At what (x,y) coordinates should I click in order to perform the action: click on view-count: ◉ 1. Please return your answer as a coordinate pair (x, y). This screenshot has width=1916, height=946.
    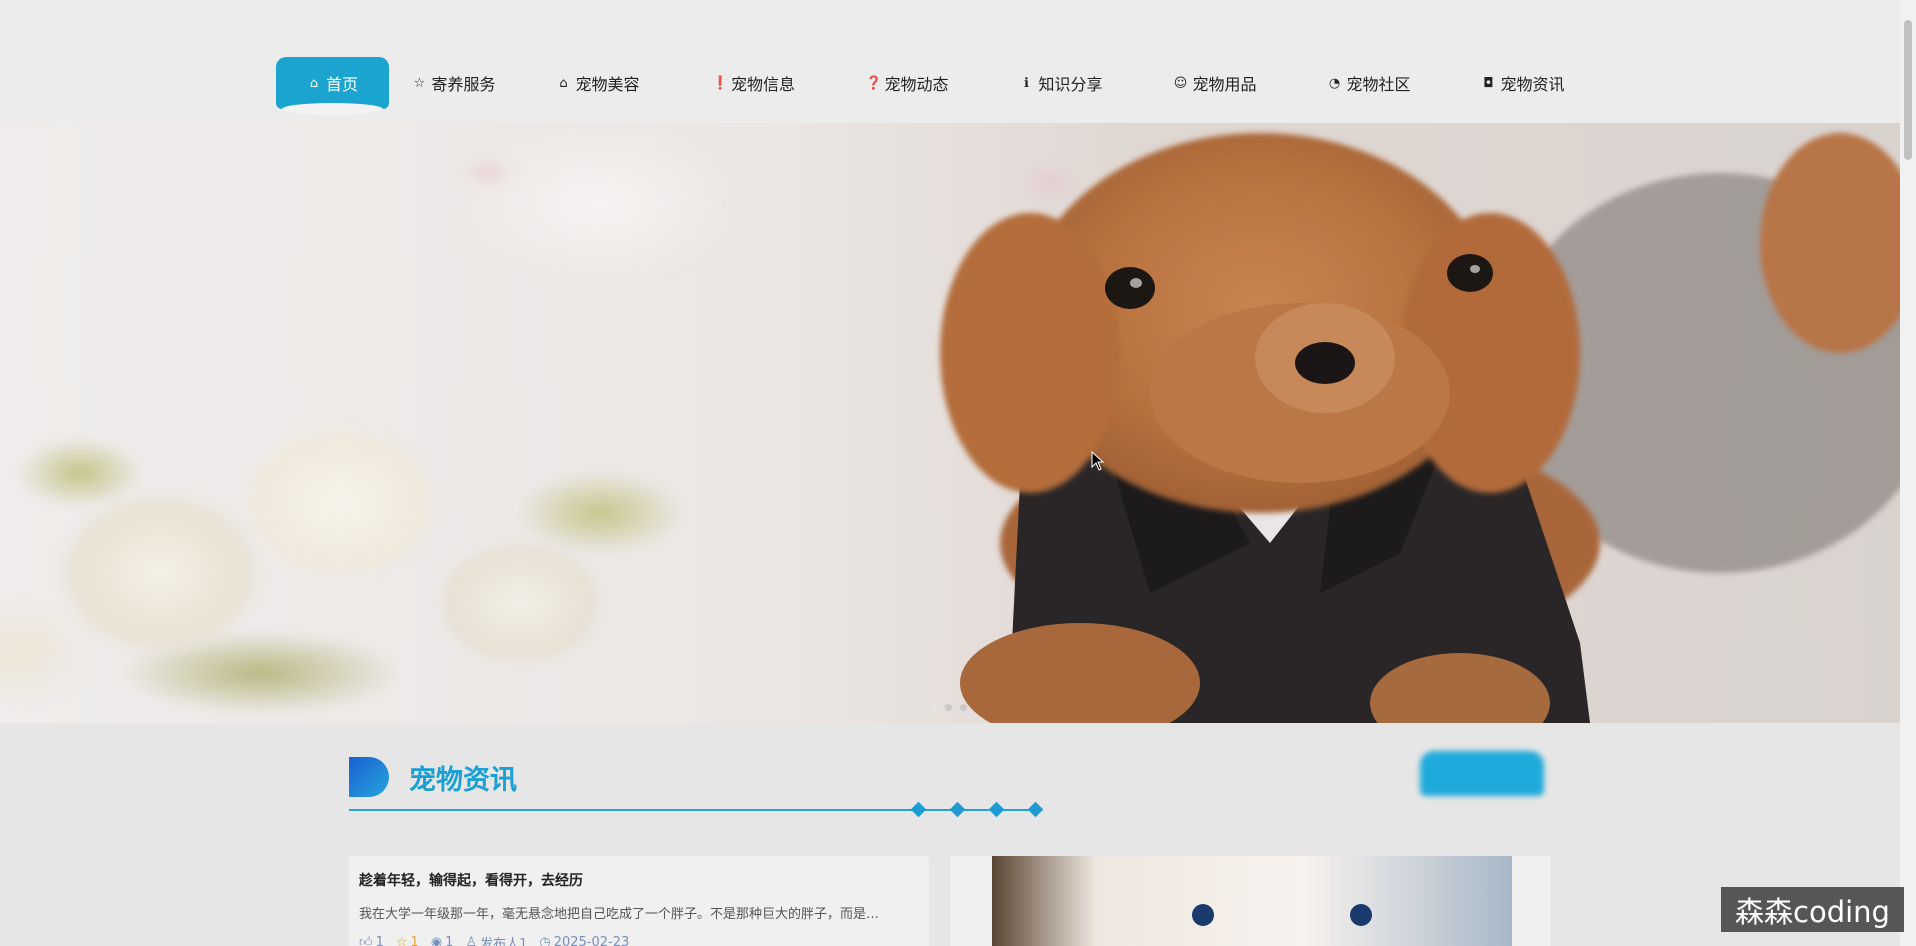
    Looking at the image, I should click on (442, 939).